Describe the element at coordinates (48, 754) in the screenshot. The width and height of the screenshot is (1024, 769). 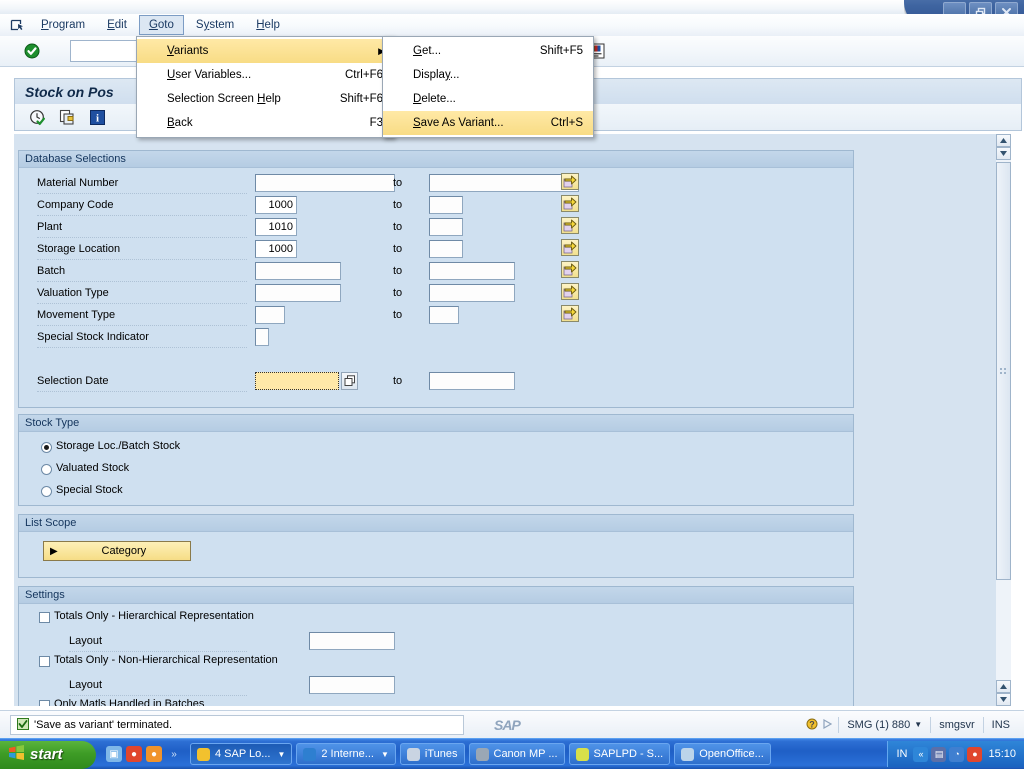
I see `start-button: start` at that location.